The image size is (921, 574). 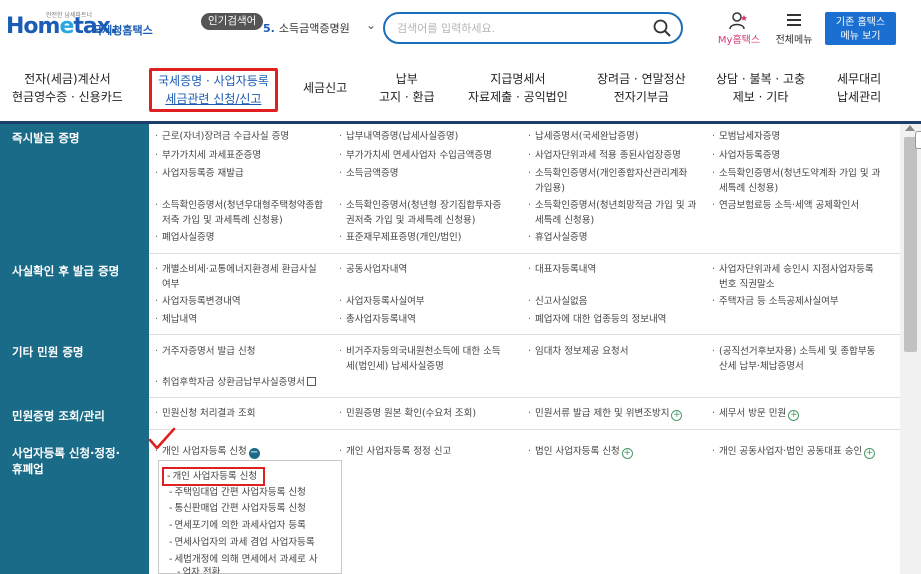 What do you see at coordinates (205, 413) in the screenshot?
I see `menu-item: 민원신청 처리결과 조회` at bounding box center [205, 413].